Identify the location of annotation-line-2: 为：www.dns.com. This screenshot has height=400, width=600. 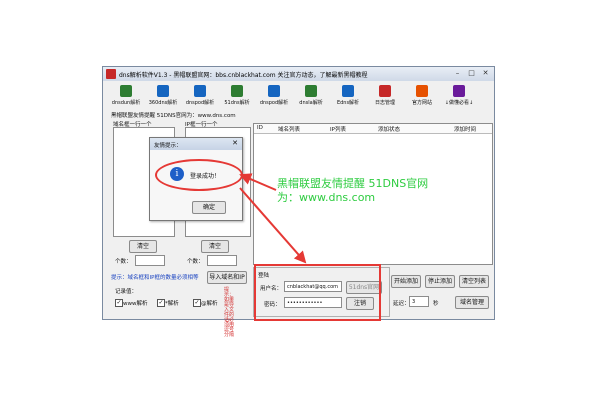
(326, 197).